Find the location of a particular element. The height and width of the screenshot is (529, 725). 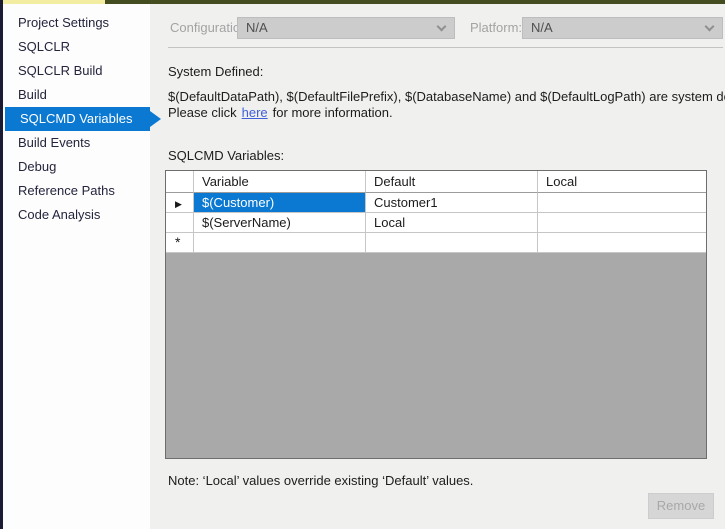

table-row: $(ServerName) Local is located at coordinates (436, 223).